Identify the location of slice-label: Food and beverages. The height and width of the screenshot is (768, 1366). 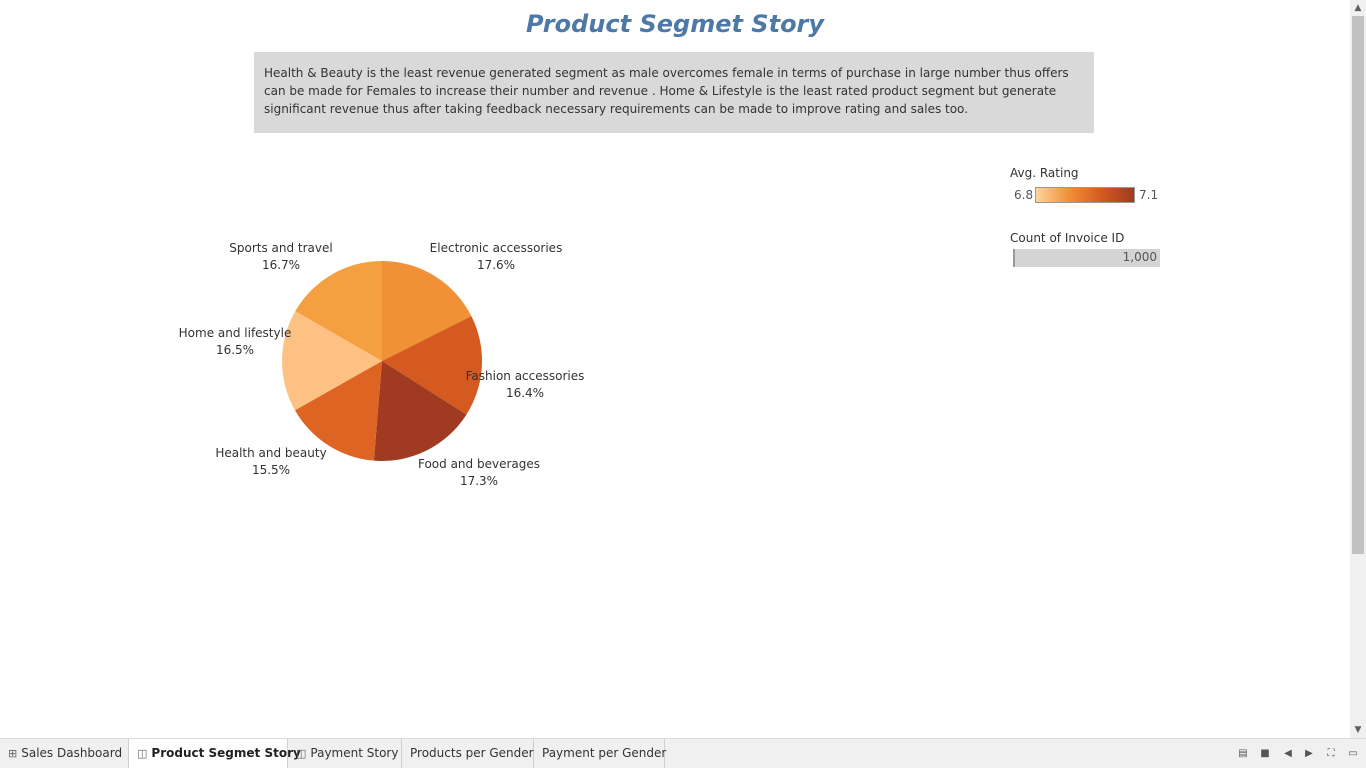
(479, 464).